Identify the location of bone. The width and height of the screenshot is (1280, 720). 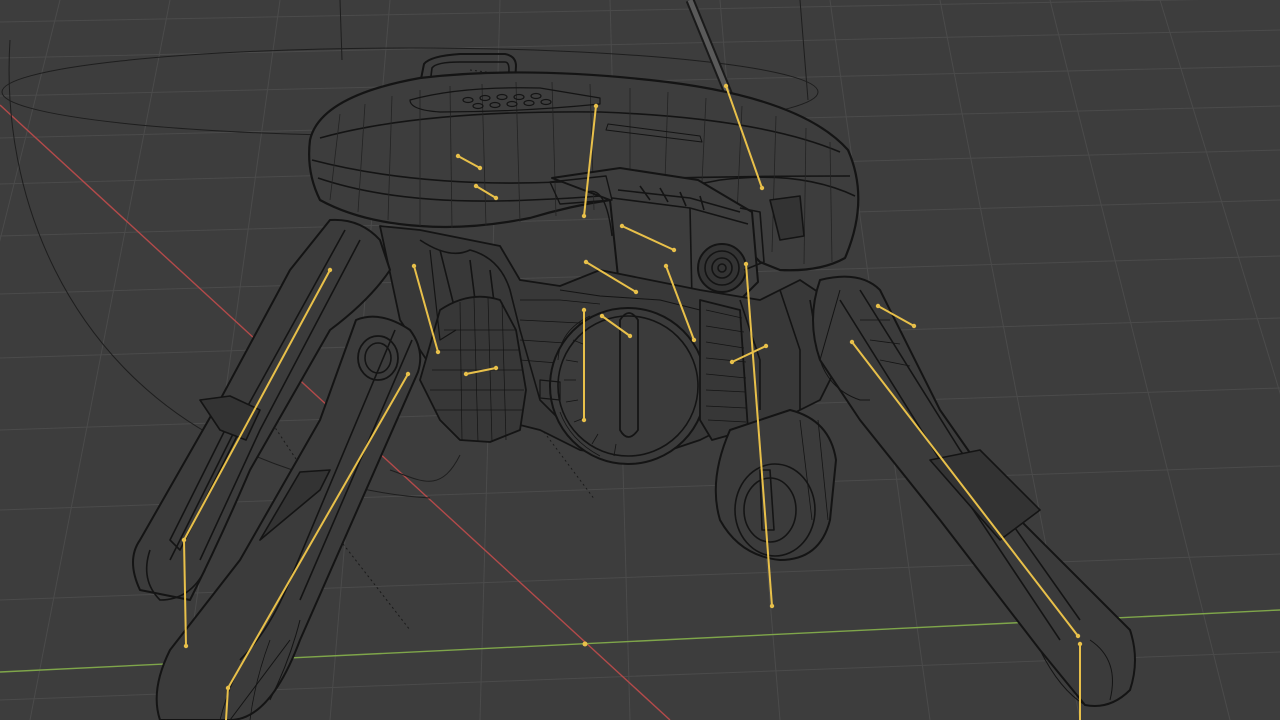
(965, 489).